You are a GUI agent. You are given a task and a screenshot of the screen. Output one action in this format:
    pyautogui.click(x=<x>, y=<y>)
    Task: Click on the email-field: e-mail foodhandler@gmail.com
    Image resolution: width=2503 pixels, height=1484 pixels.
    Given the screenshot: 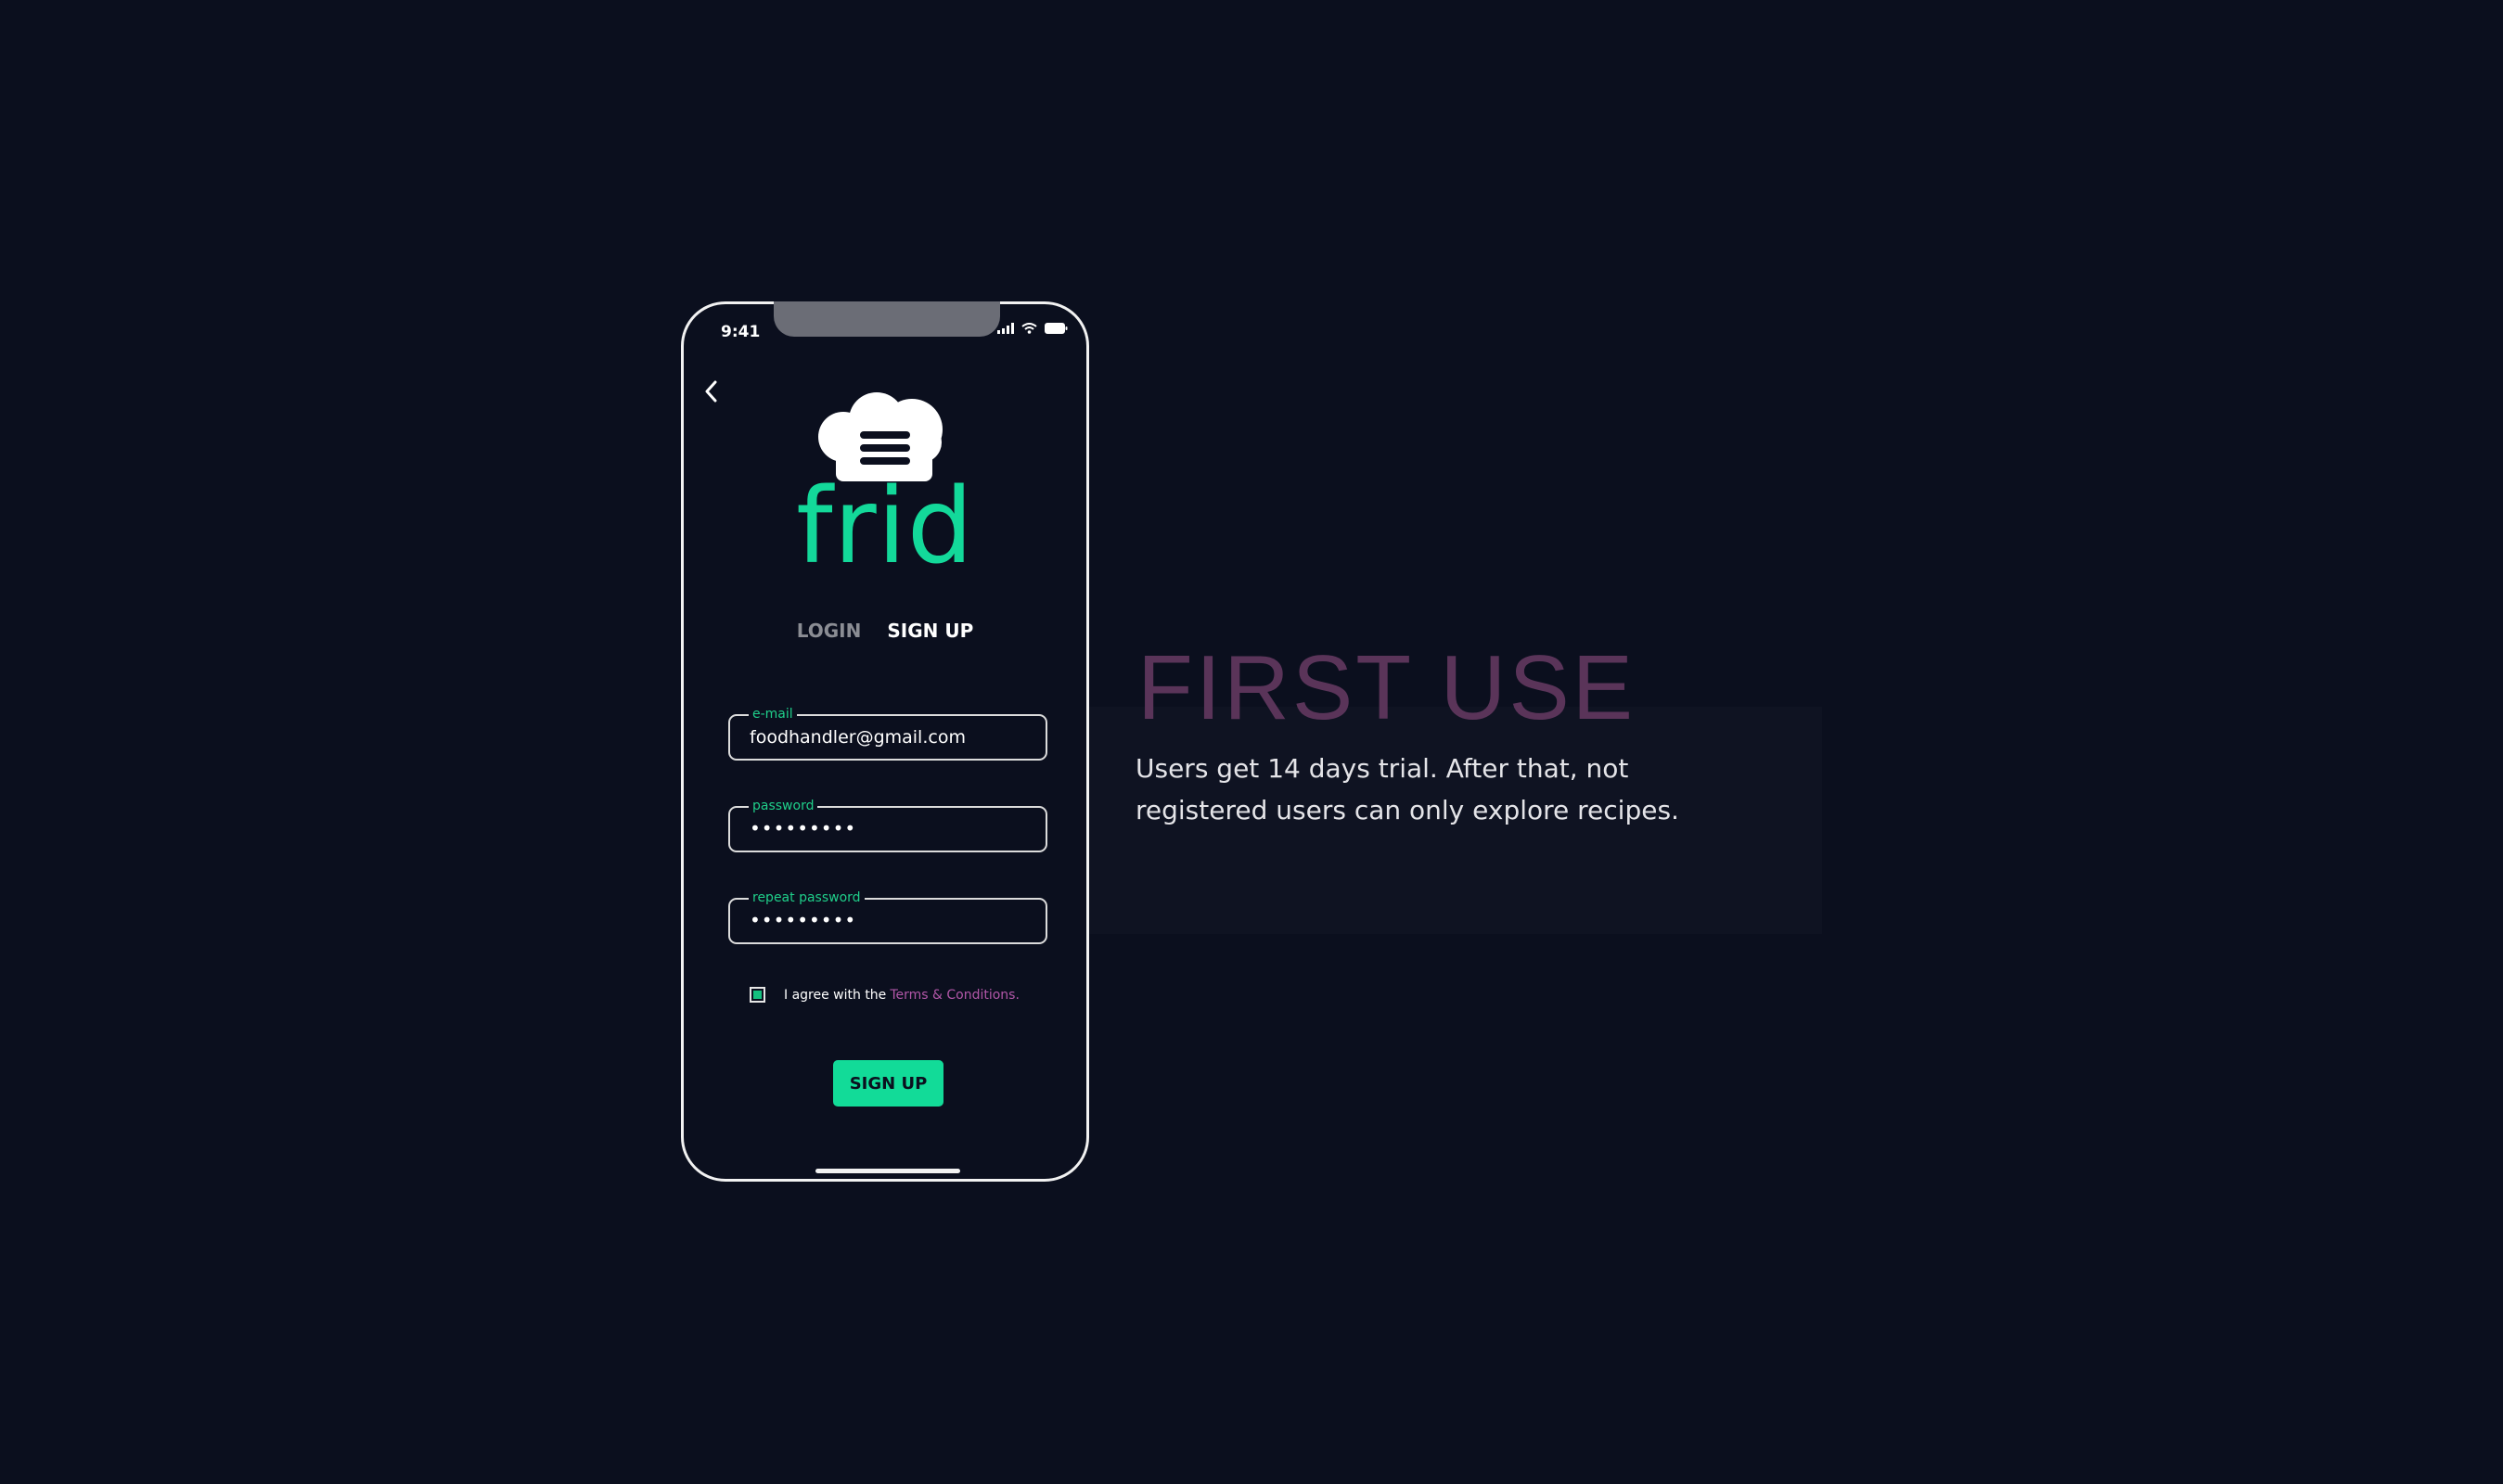 What is the action you would take?
    pyautogui.click(x=887, y=734)
    